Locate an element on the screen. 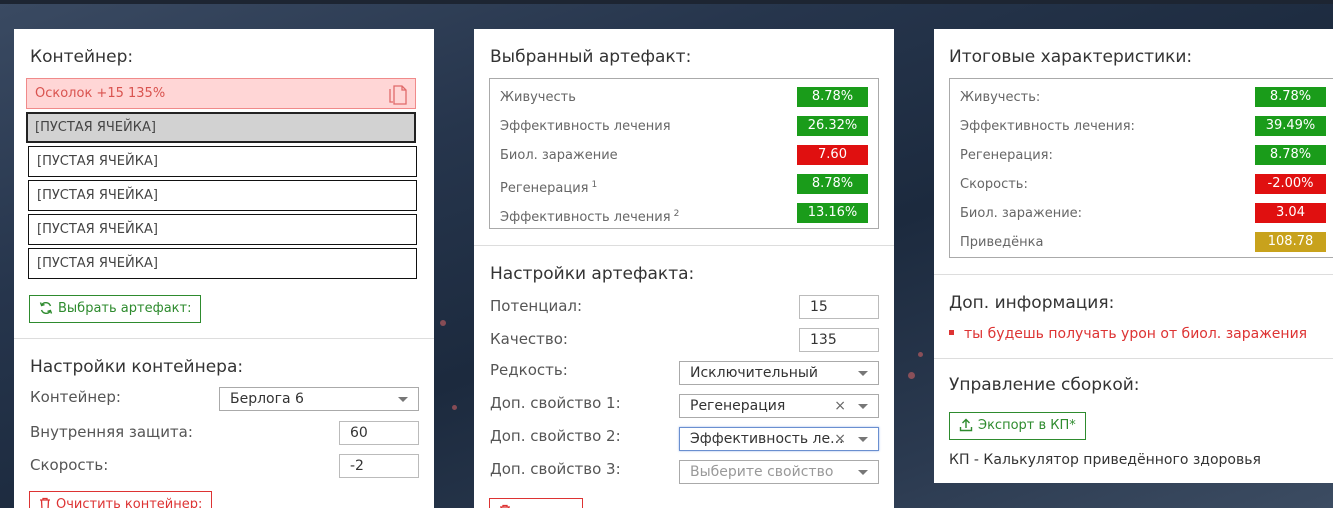 The width and height of the screenshot is (1333, 508). stat-label: Эффективность лечения2 is located at coordinates (589, 216).